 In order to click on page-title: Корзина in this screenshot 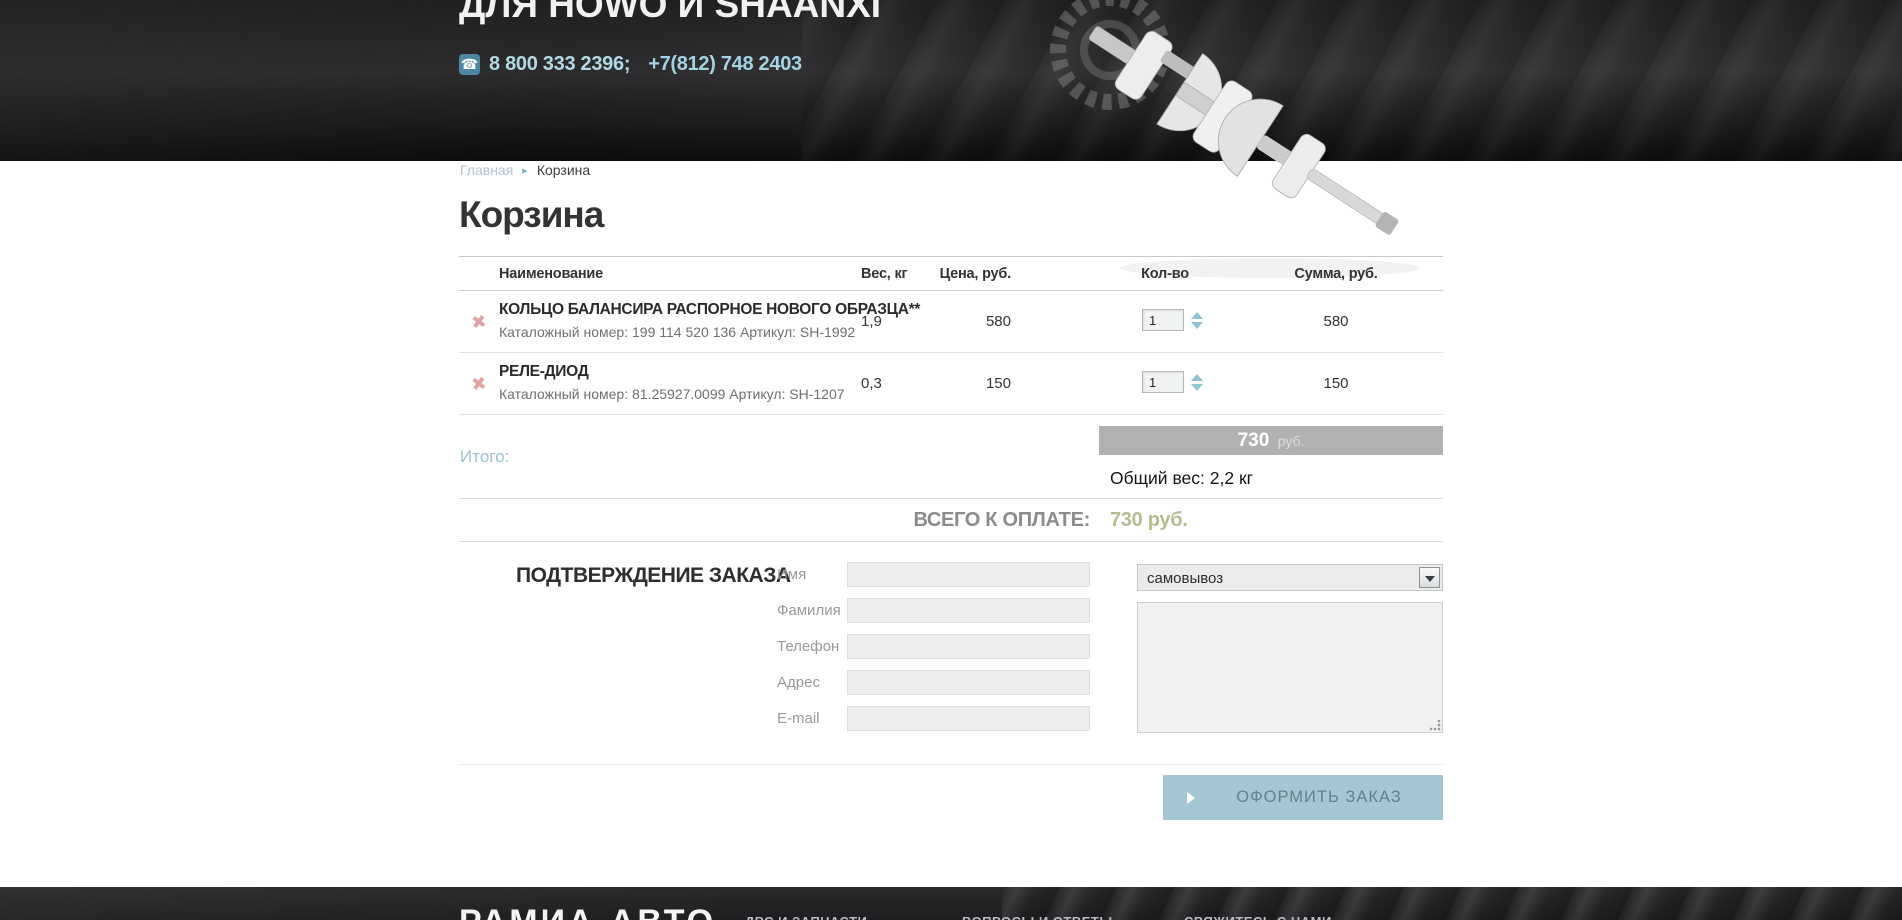, I will do `click(531, 214)`.